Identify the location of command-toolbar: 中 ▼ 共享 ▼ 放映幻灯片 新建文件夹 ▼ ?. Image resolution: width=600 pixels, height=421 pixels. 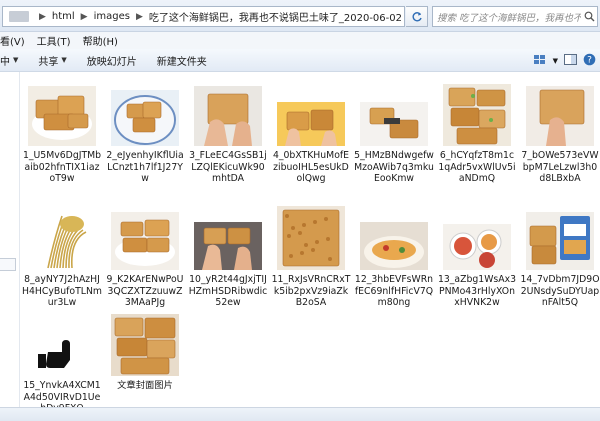
(300, 60).